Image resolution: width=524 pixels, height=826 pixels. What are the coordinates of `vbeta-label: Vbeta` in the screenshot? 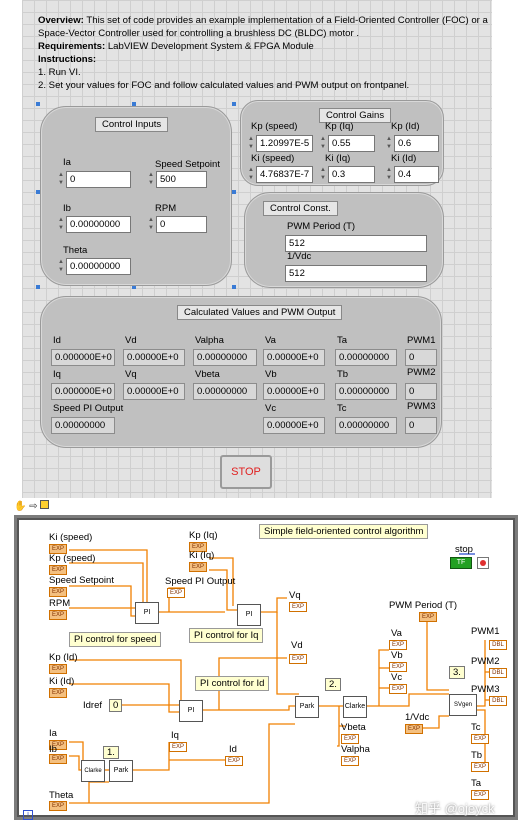 It's located at (207, 374).